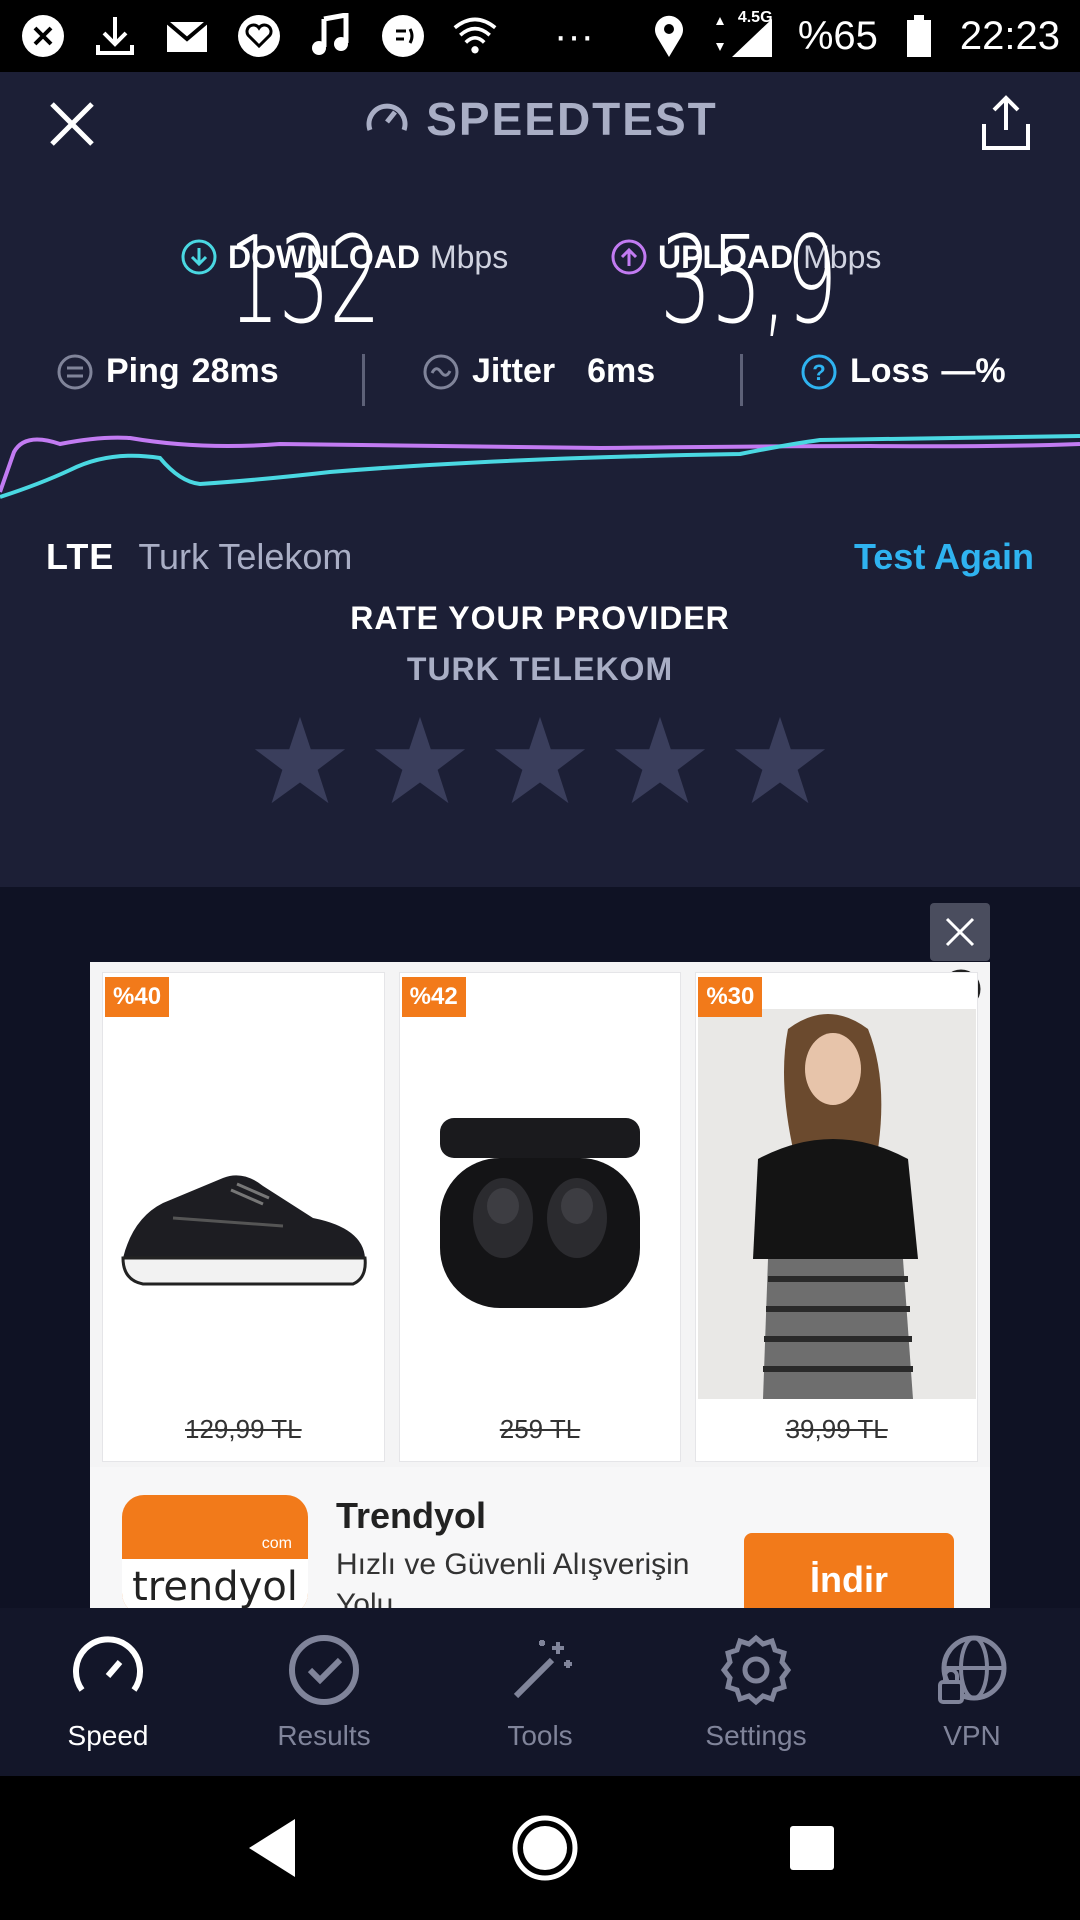 The width and height of the screenshot is (1080, 1920). I want to click on close-icon, so click(960, 932).